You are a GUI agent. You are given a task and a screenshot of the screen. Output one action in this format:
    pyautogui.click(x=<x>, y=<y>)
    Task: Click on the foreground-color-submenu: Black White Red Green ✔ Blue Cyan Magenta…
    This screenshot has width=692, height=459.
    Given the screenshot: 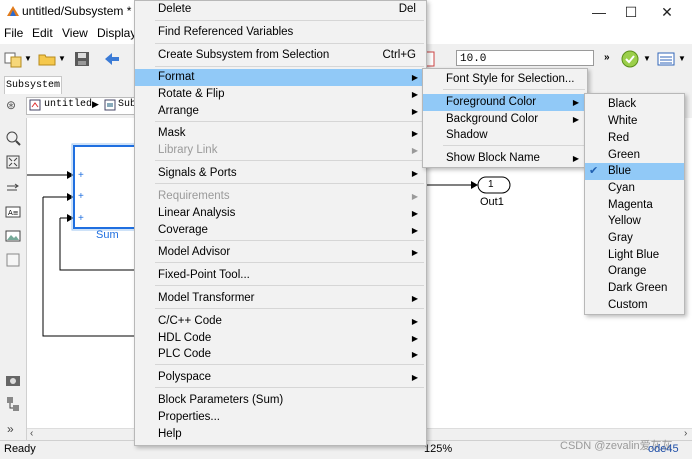 What is the action you would take?
    pyautogui.click(x=634, y=204)
    